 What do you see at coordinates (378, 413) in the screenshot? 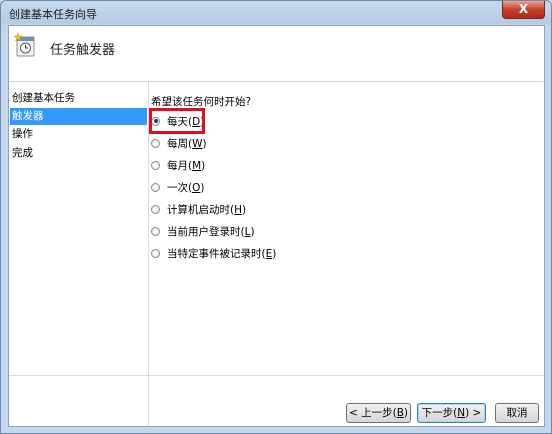
I see `back-button: < 上一步(B)` at bounding box center [378, 413].